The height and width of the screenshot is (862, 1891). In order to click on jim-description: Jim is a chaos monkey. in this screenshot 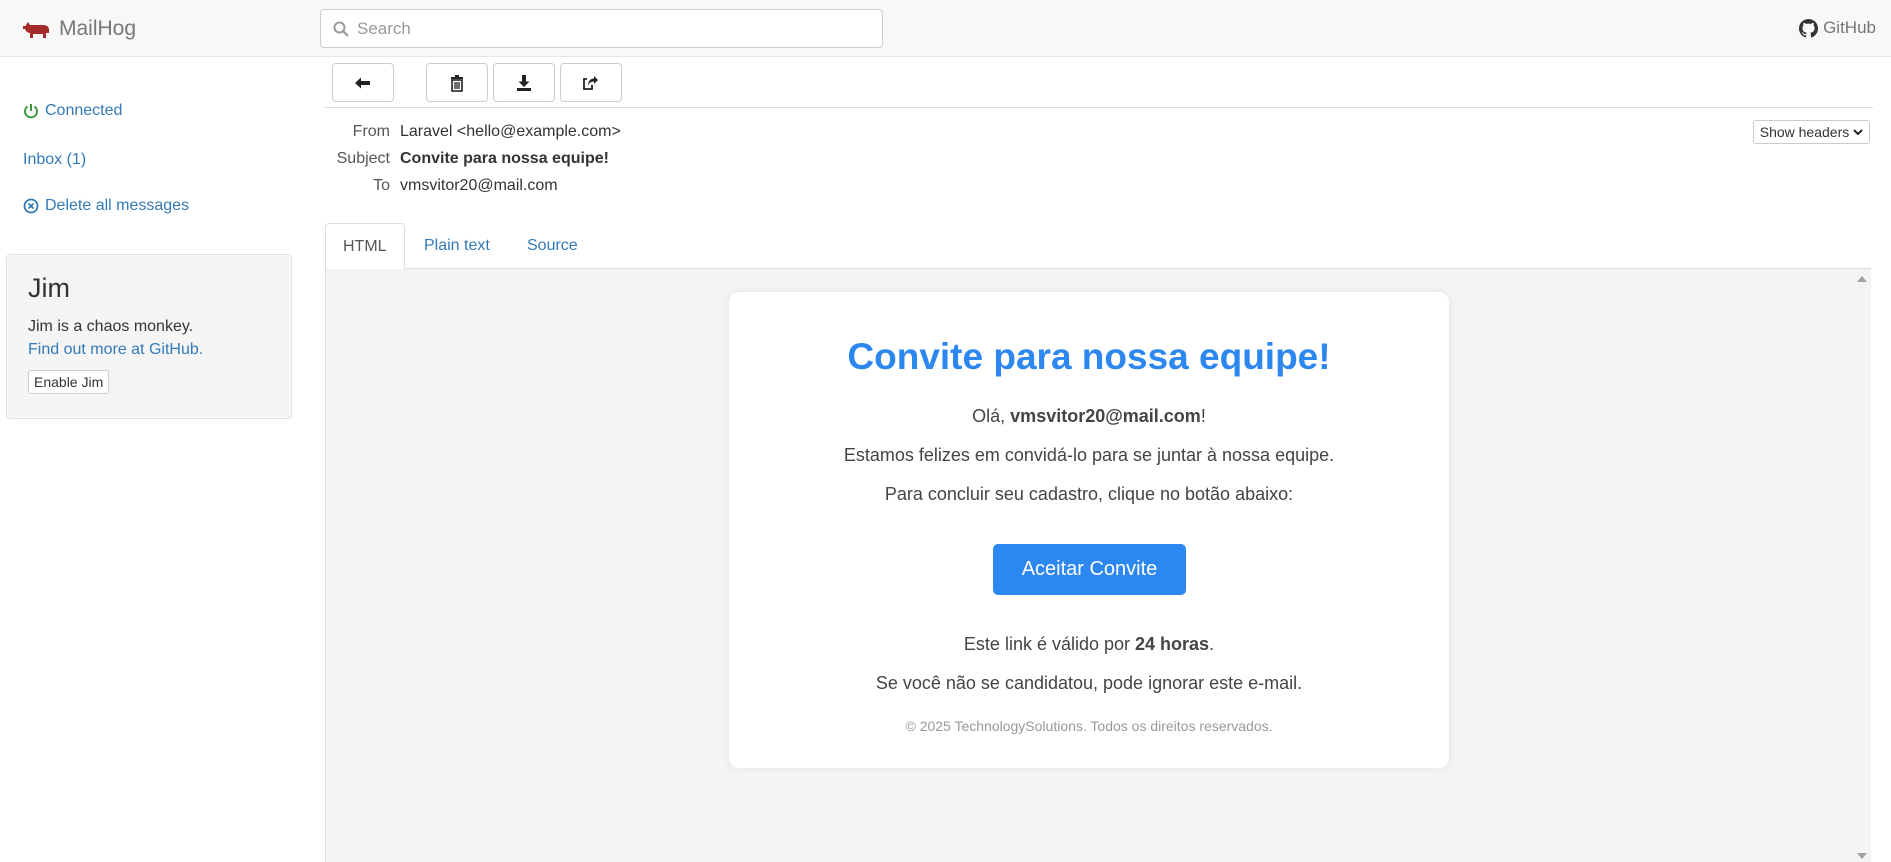, I will do `click(111, 326)`.